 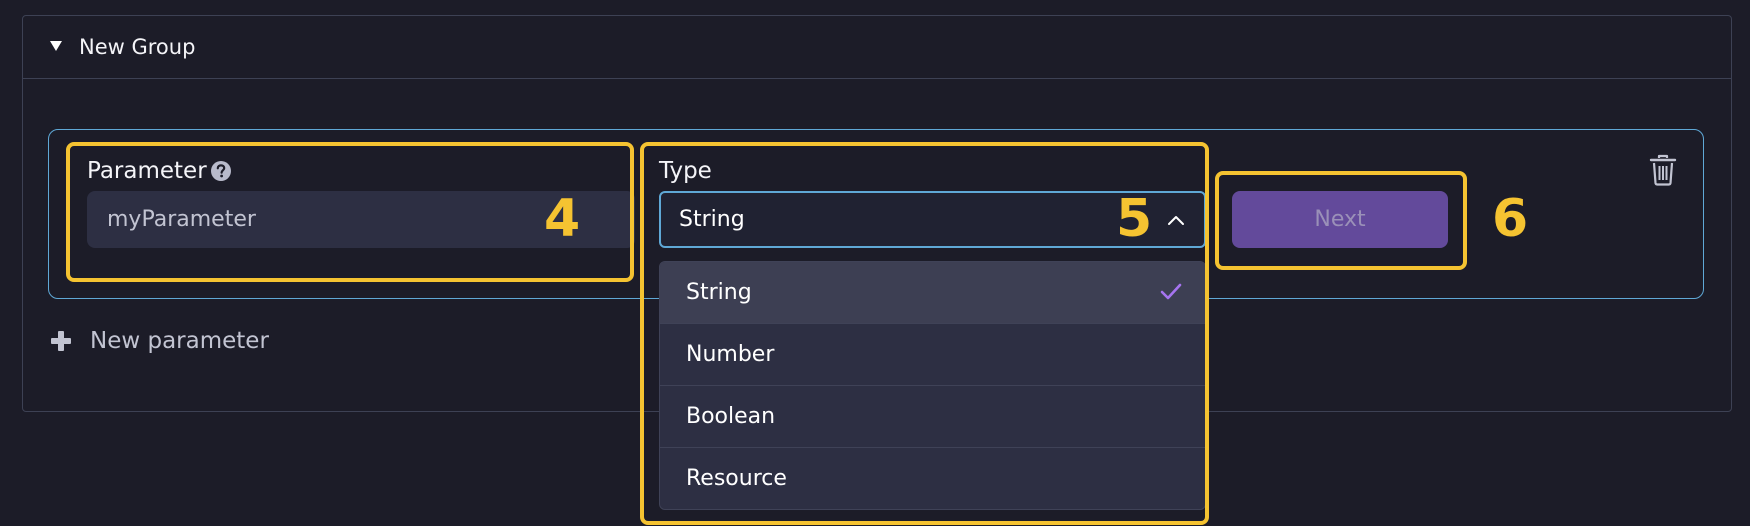 What do you see at coordinates (61, 341) in the screenshot?
I see `plus-icon` at bounding box center [61, 341].